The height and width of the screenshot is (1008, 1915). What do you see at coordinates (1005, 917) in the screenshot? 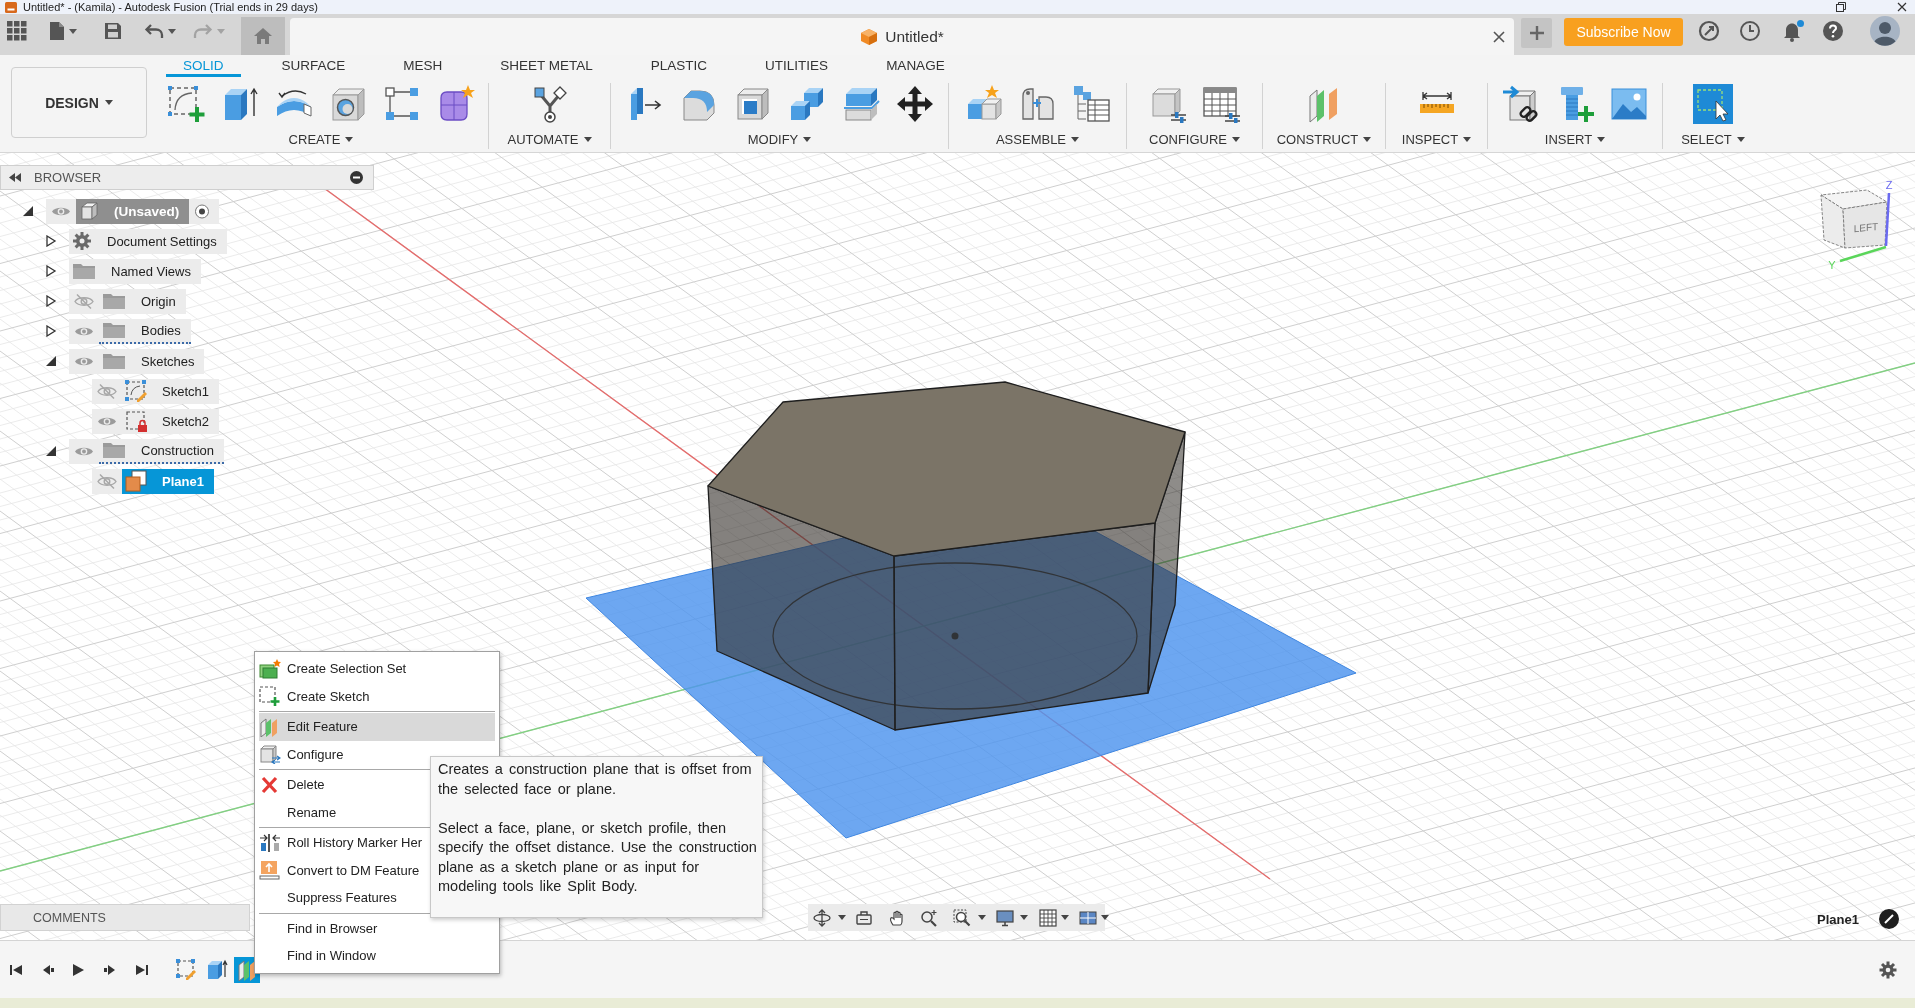
I see `monitor-icon` at bounding box center [1005, 917].